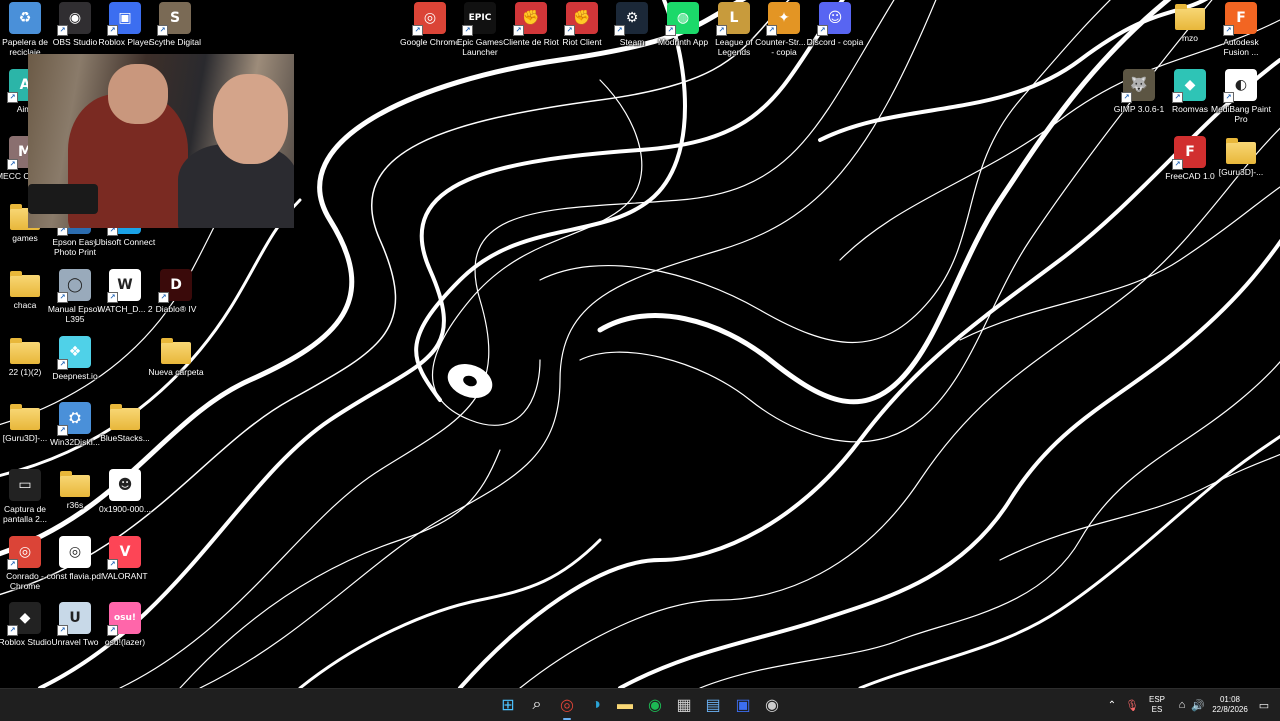 This screenshot has height=721, width=1280. I want to click on desktop-icon: D ↗ Diablo® IV, so click(176, 291).